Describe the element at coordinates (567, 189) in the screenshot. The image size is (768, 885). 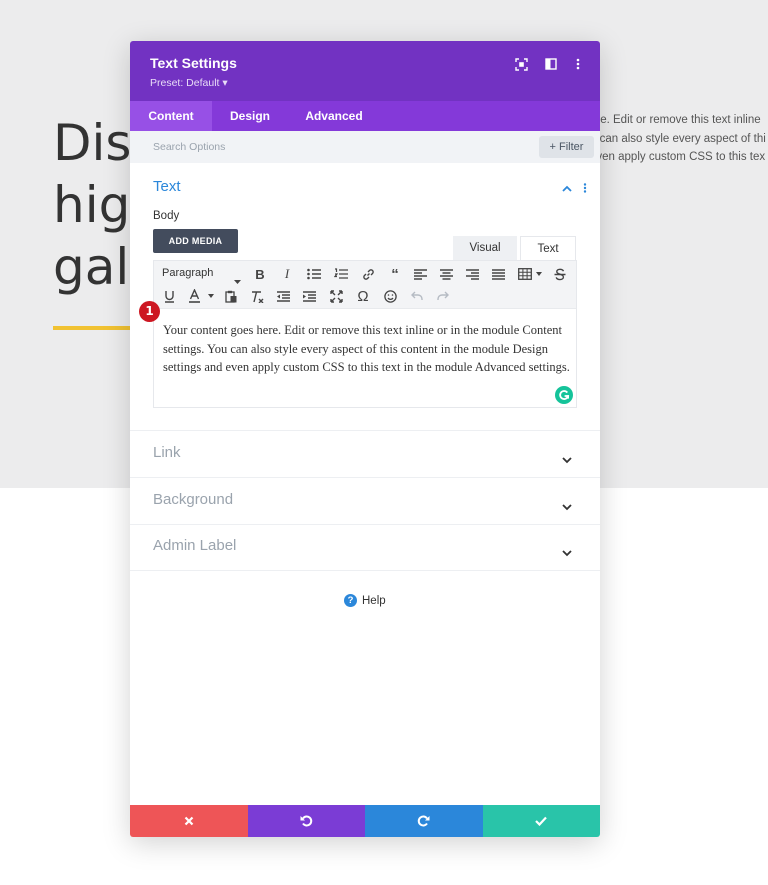
I see `chevron-up-icon` at that location.